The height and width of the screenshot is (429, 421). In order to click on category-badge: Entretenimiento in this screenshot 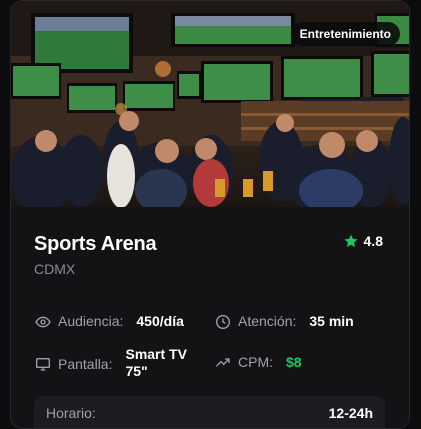, I will do `click(345, 34)`.